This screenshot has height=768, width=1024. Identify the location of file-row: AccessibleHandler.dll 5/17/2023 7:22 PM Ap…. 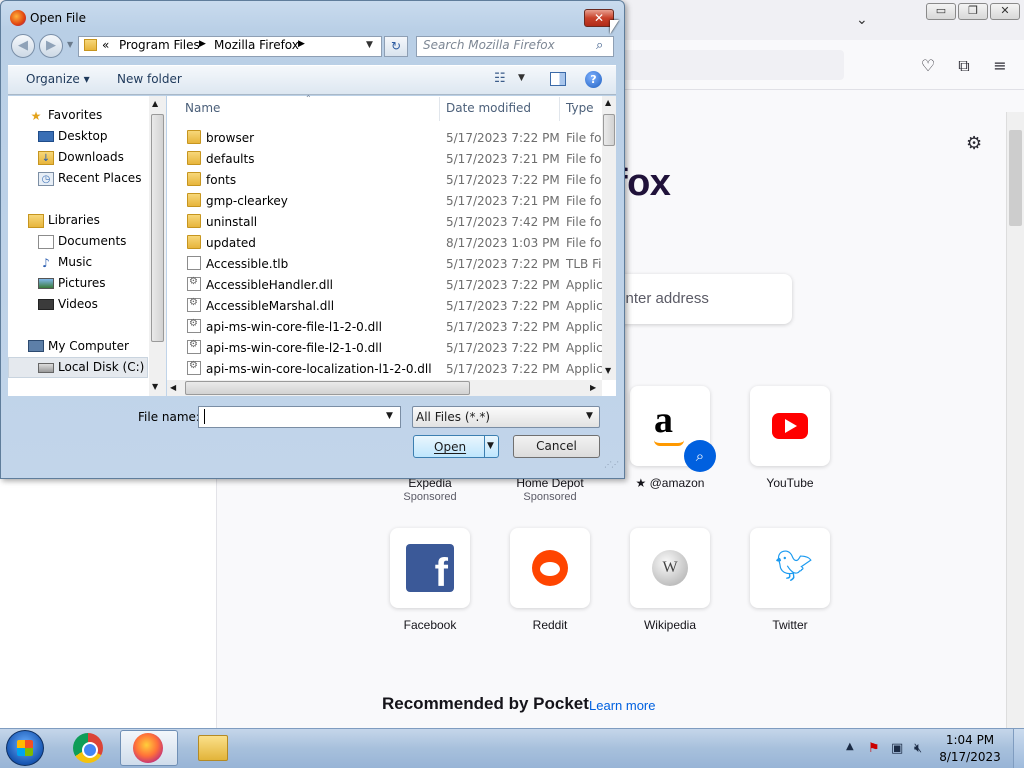
(384, 284).